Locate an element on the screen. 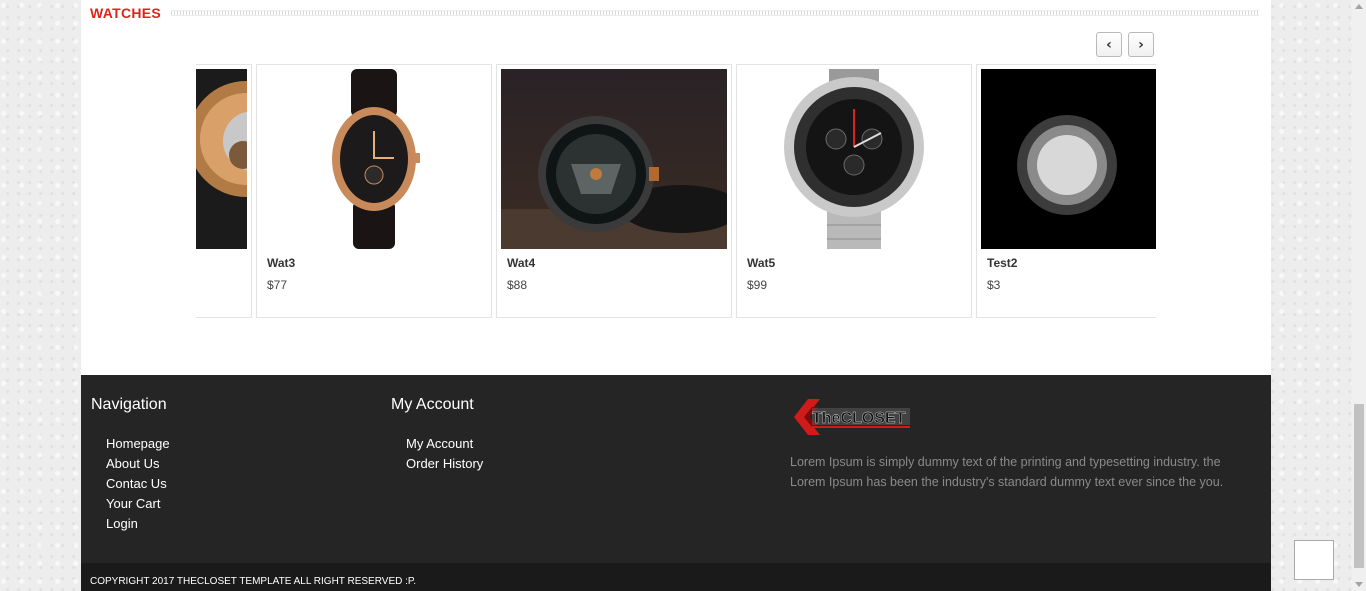 This screenshot has height=591, width=1366. footer-navigation-title: Navigation is located at coordinates (129, 404).